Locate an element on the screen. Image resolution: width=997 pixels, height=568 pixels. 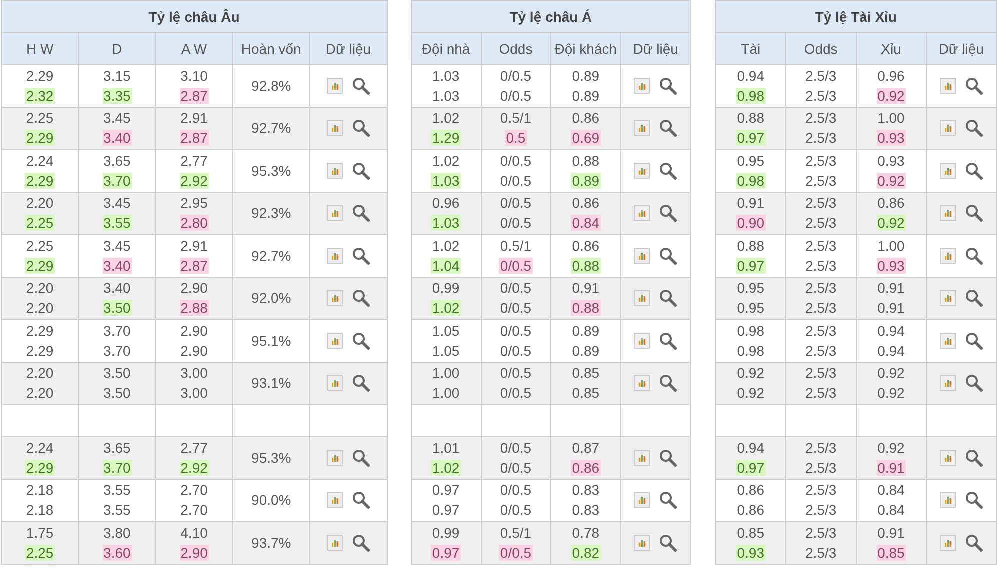
column-header: Odds is located at coordinates (516, 48).